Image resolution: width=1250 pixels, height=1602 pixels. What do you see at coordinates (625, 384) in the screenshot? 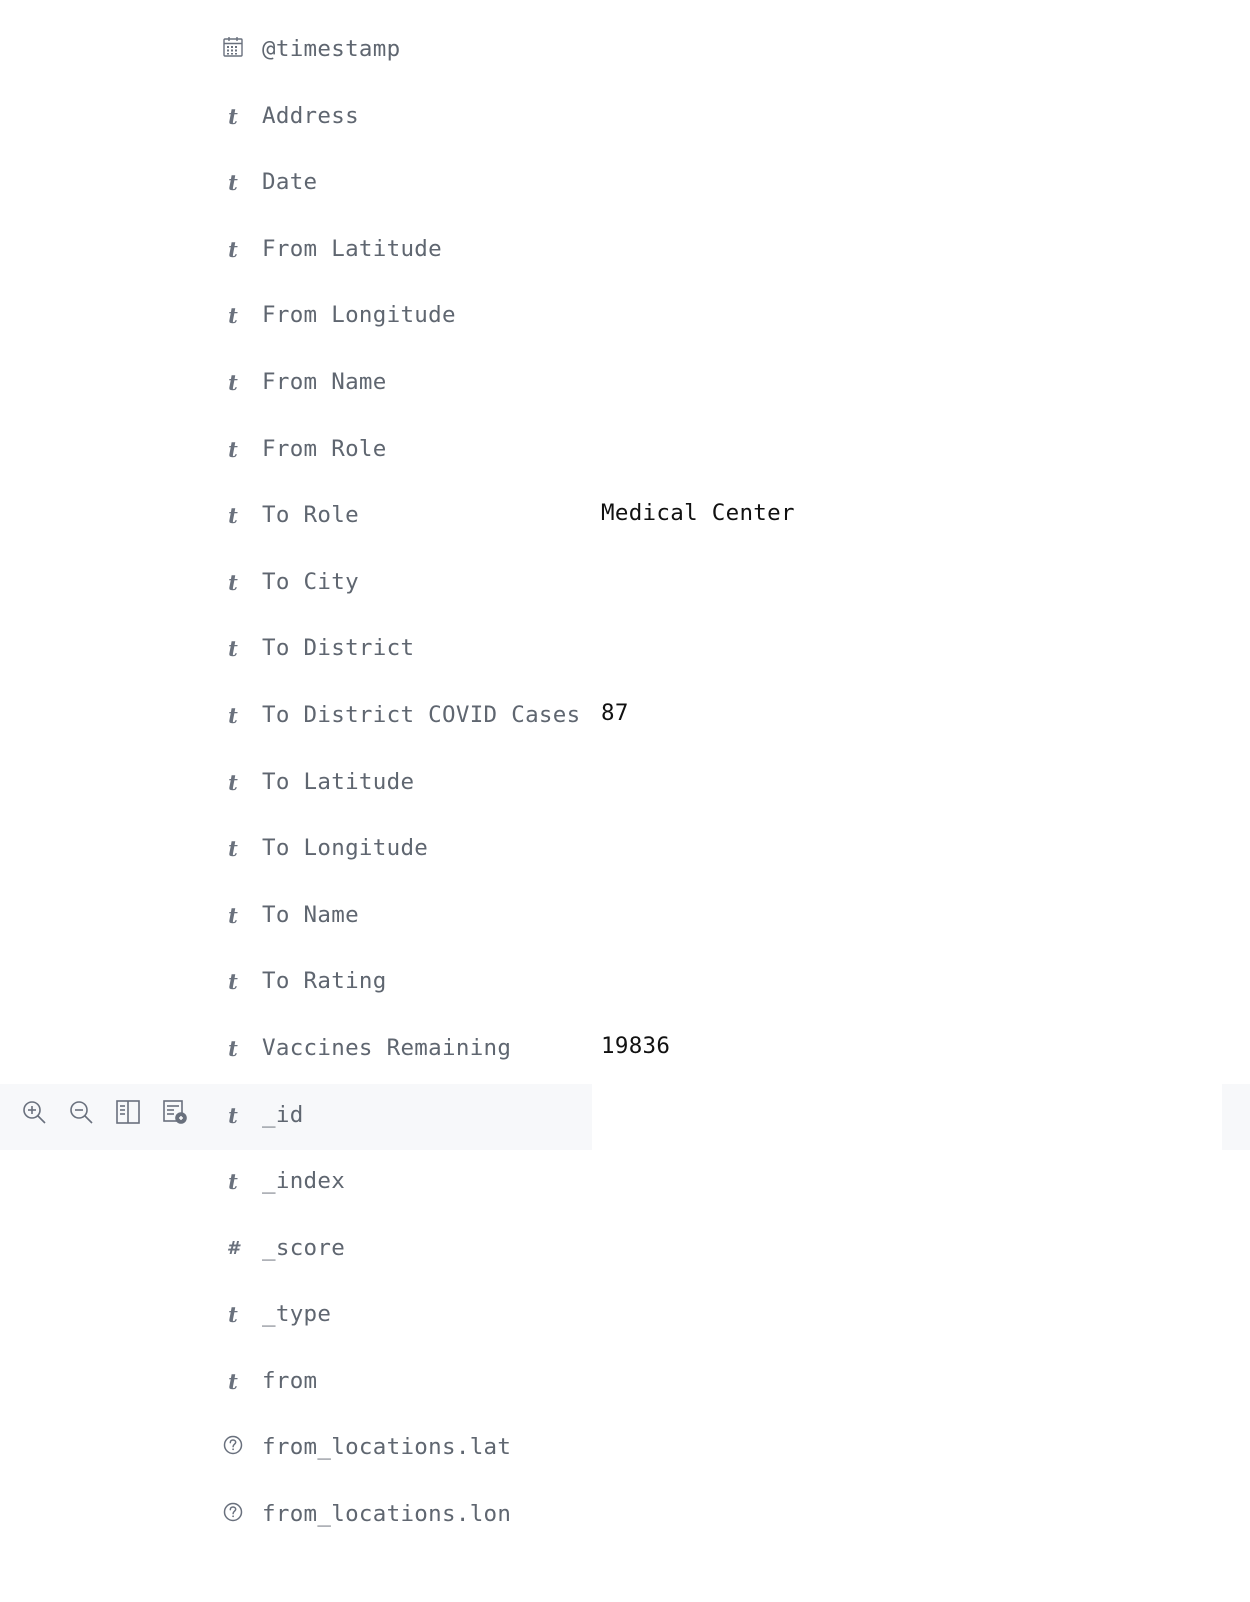
I see `field-row: t From Name` at bounding box center [625, 384].